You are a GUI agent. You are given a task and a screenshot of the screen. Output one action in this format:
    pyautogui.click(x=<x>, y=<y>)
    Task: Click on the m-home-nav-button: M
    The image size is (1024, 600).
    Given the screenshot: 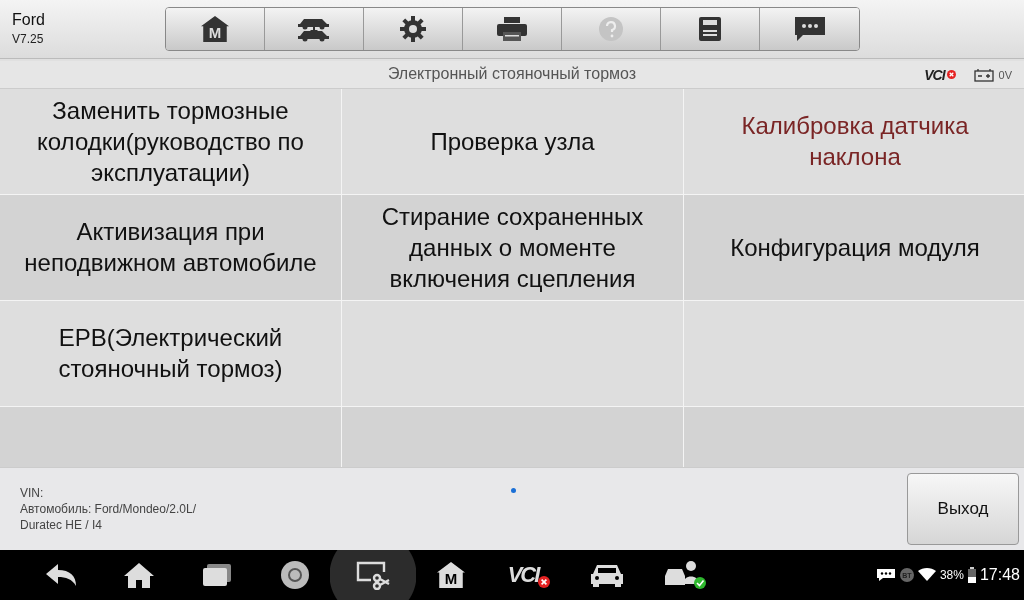 What is the action you would take?
    pyautogui.click(x=451, y=575)
    